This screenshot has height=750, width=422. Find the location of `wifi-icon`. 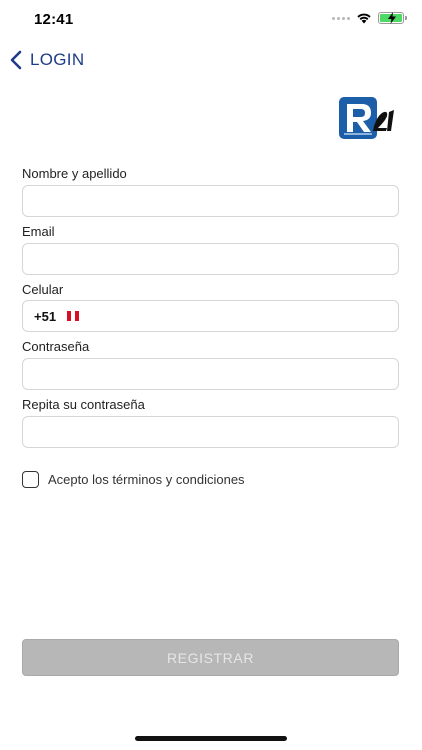

wifi-icon is located at coordinates (364, 18).